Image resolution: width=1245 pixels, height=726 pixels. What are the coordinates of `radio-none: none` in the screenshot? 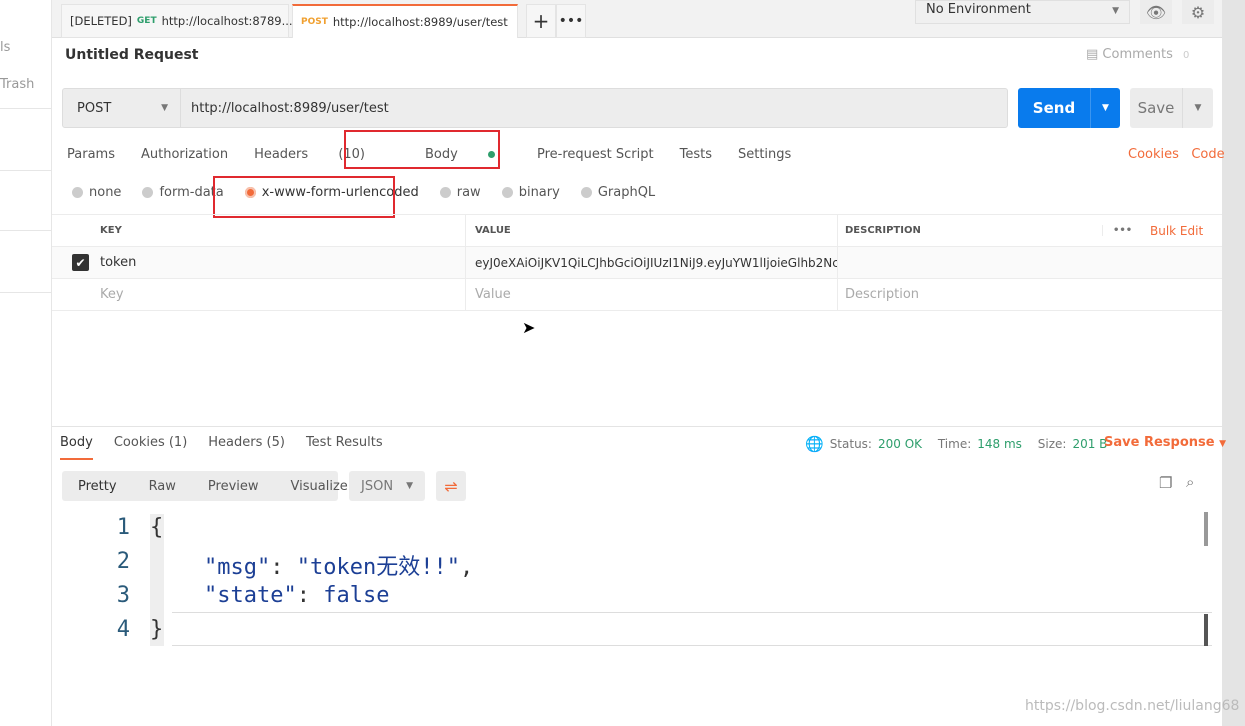 It's located at (96, 192).